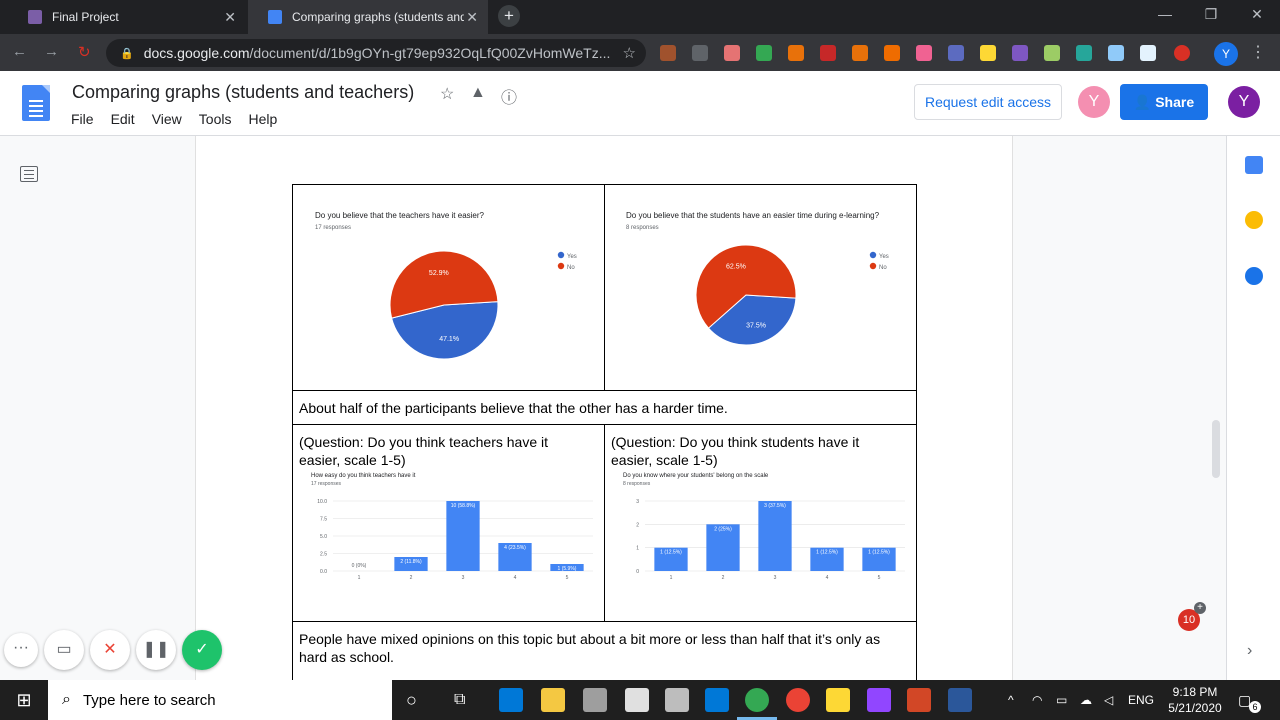 This screenshot has height=720, width=1280. Describe the element at coordinates (637, 525) in the screenshot. I see `y-tick-label: 2` at that location.